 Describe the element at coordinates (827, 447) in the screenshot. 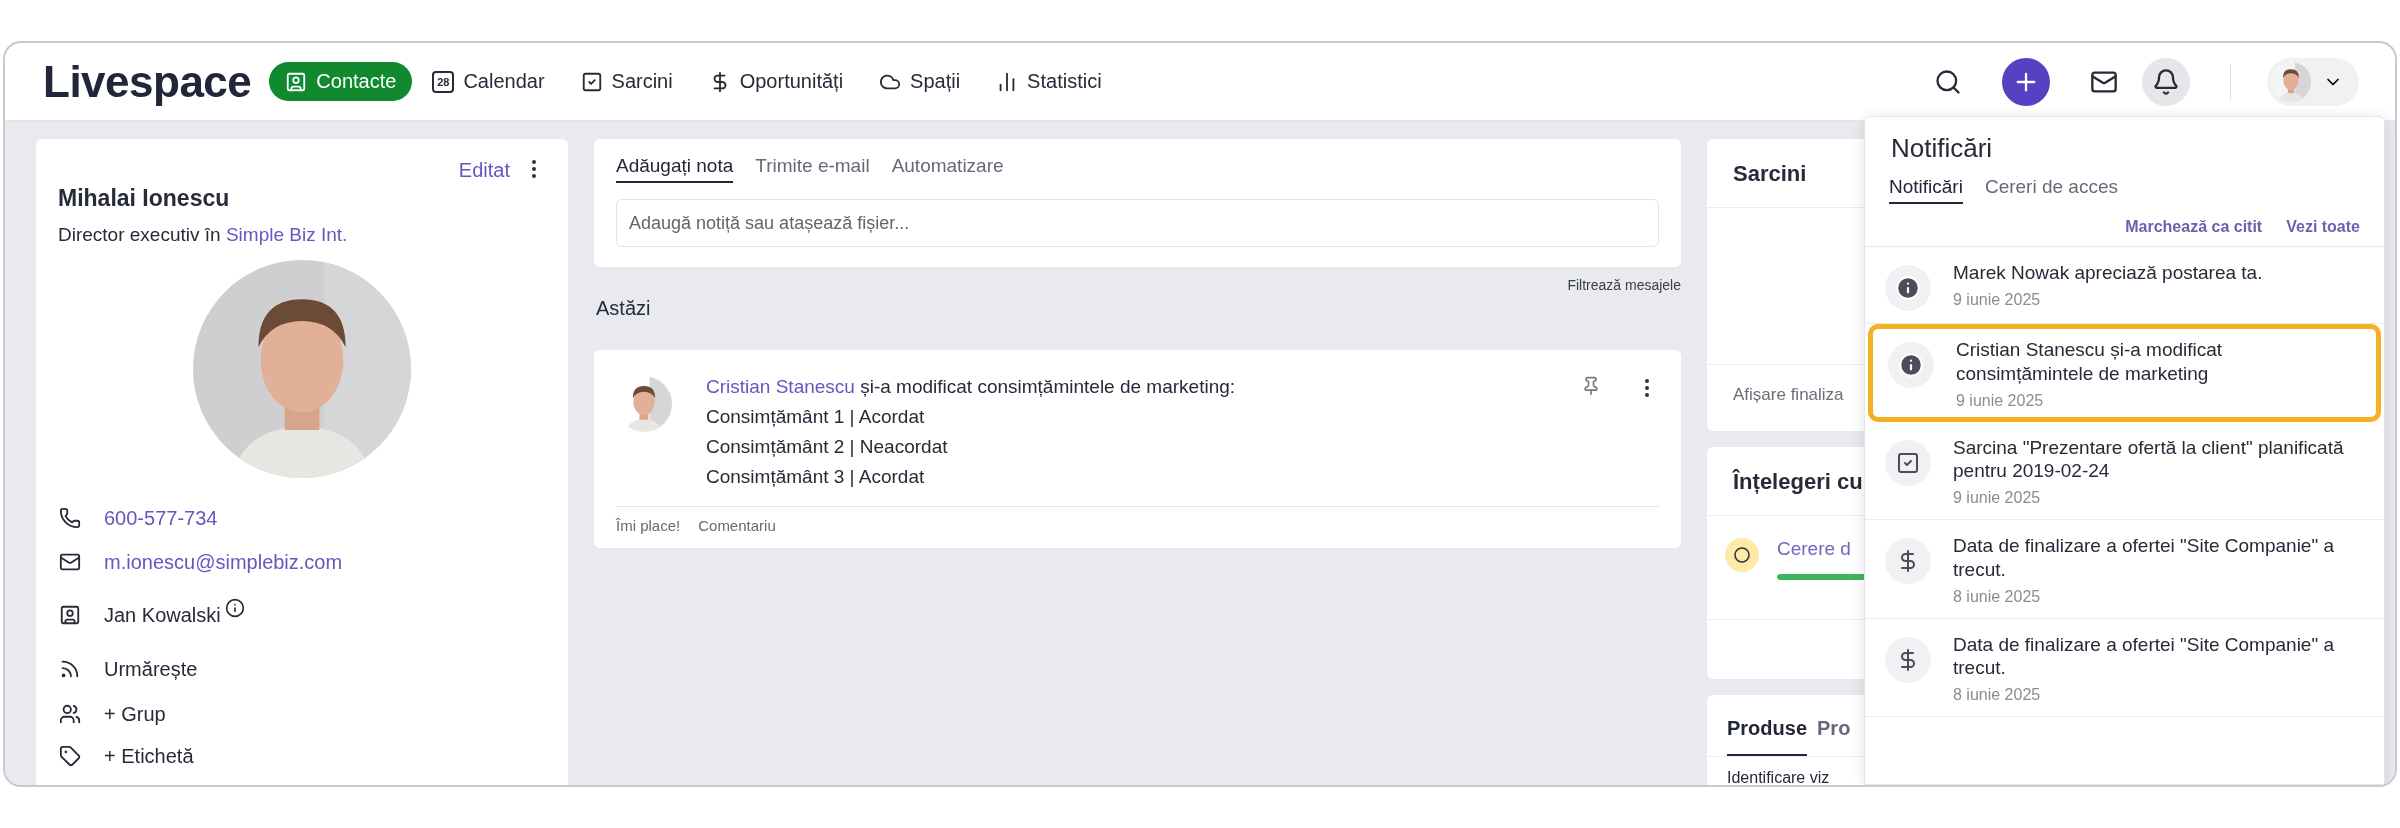

I see `consent-line: Consimțământ 2 | Neacordat` at that location.